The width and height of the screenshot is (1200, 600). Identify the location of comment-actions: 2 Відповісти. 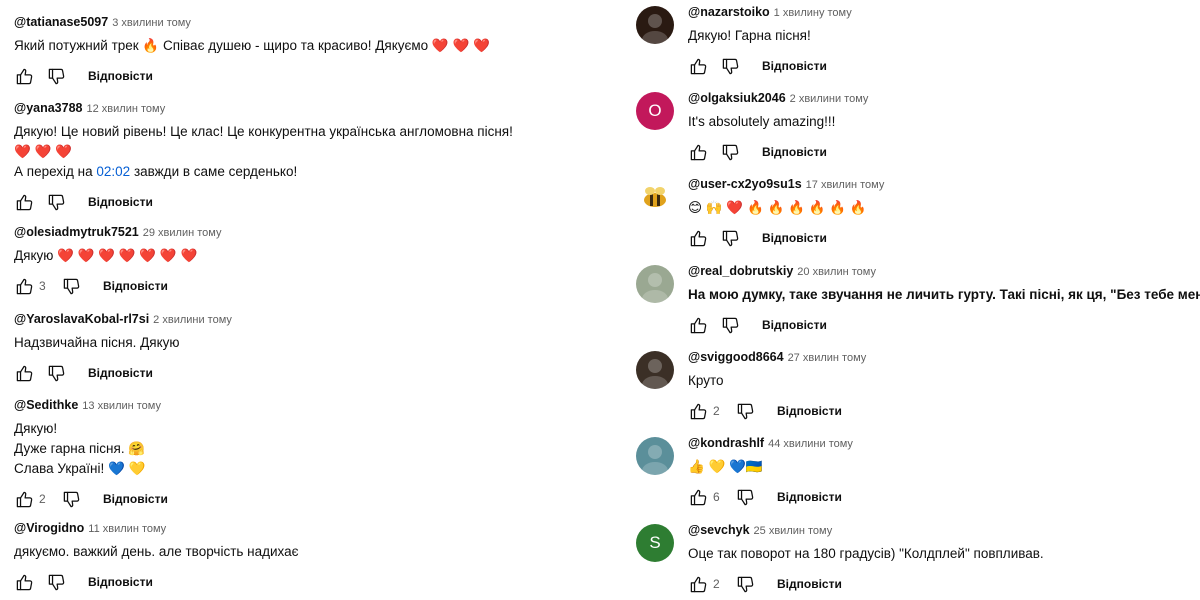
(944, 584).